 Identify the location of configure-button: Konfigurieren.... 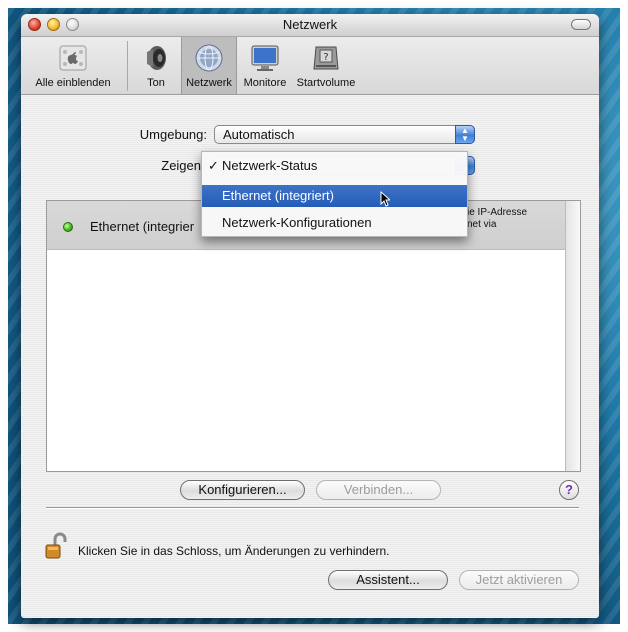
(242, 490).